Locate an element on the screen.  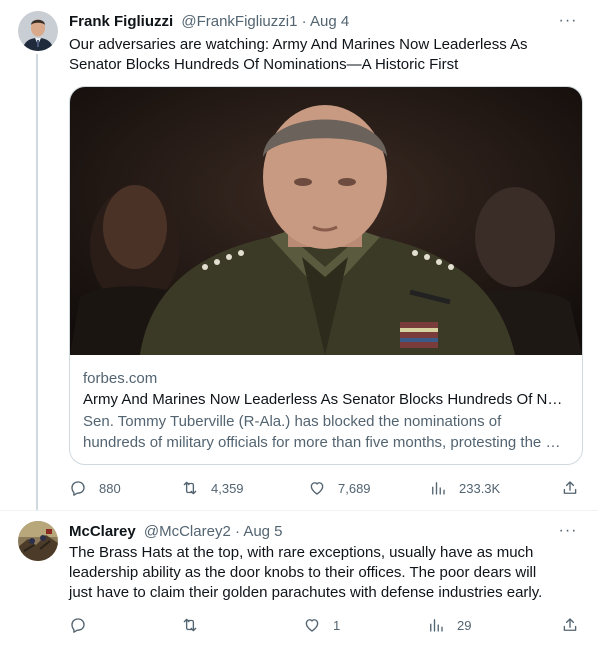
tweet-date: Aug 5 is located at coordinates (262, 531).